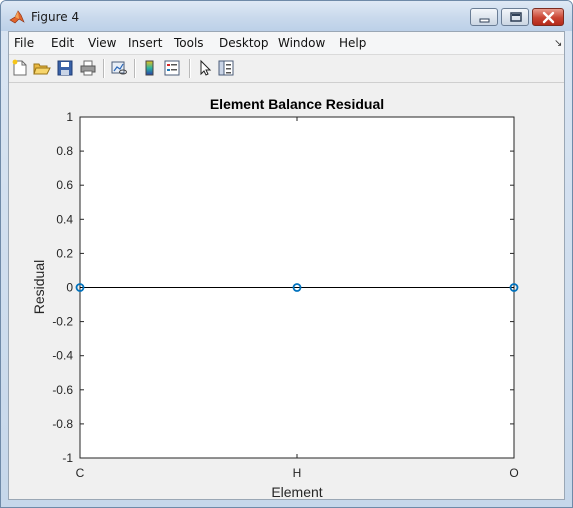  What do you see at coordinates (297, 473) in the screenshot?
I see `x-tick-label: H` at bounding box center [297, 473].